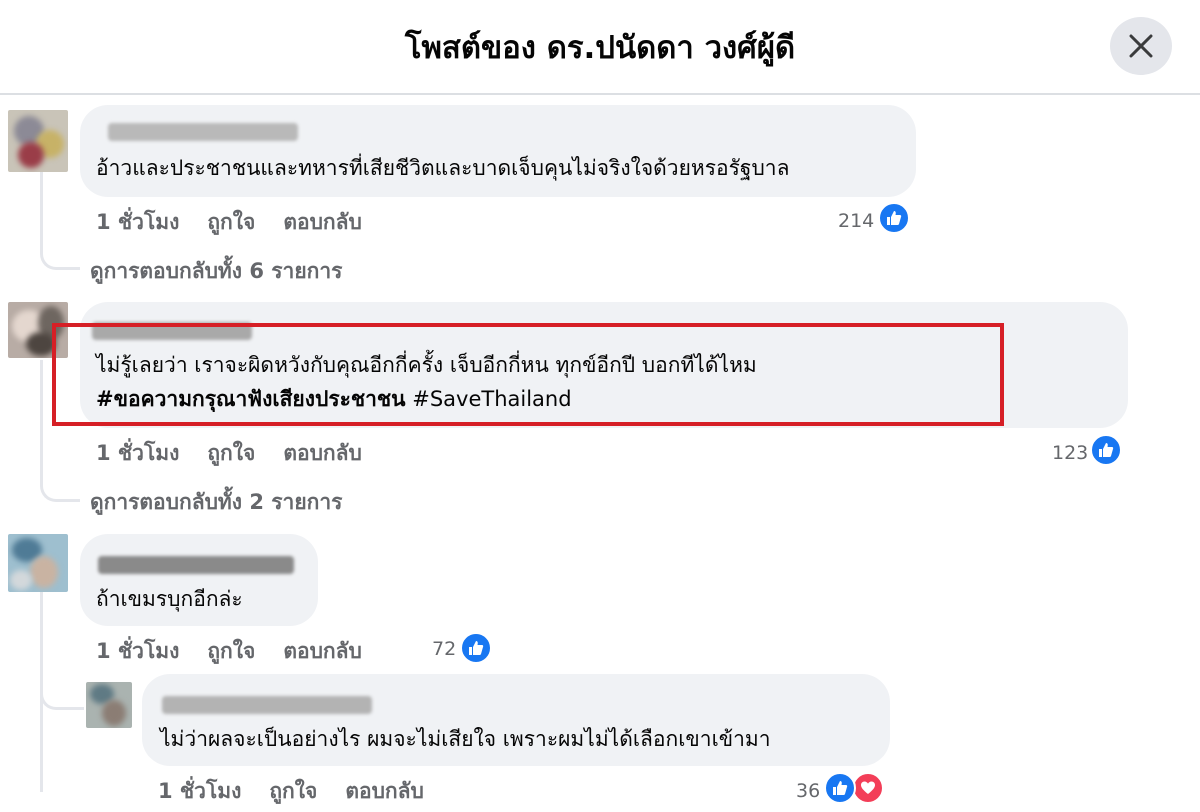  What do you see at coordinates (856, 221) in the screenshot?
I see `reaction-count: 214` at bounding box center [856, 221].